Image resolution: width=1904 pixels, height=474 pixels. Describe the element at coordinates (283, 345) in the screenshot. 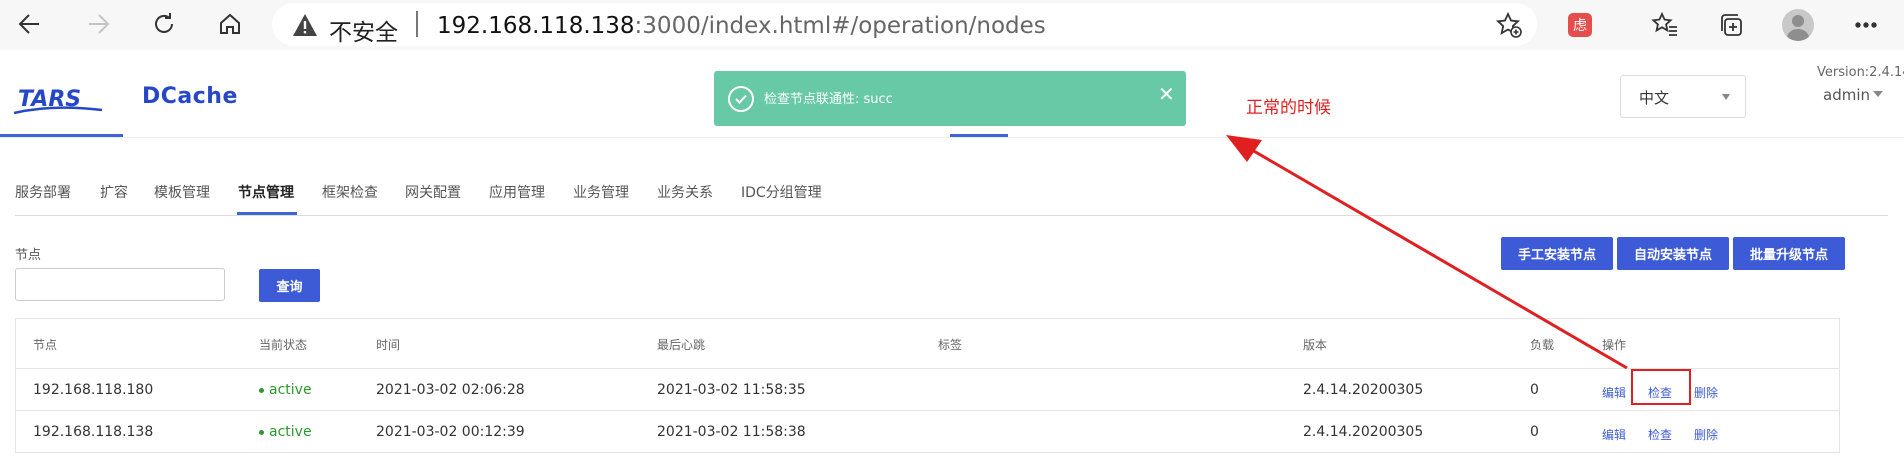

I see `column-header: 当前状态` at that location.